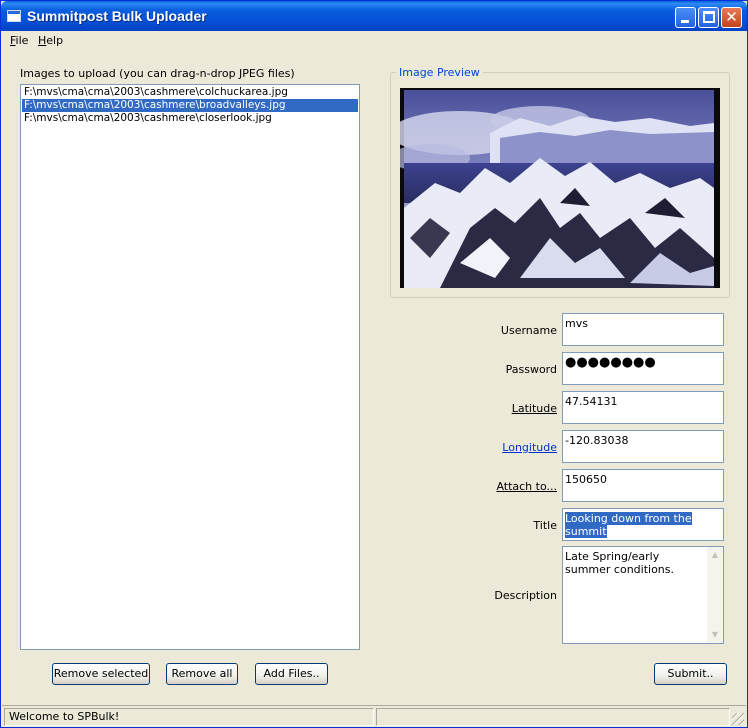  Describe the element at coordinates (14, 16) in the screenshot. I see `app-icon` at that location.